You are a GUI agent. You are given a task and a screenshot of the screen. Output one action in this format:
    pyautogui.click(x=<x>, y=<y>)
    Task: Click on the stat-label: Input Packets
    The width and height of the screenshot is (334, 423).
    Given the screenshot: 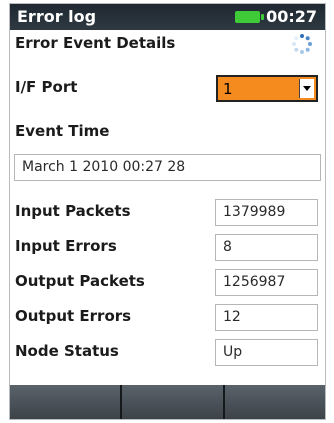 What is the action you would take?
    pyautogui.click(x=73, y=211)
    